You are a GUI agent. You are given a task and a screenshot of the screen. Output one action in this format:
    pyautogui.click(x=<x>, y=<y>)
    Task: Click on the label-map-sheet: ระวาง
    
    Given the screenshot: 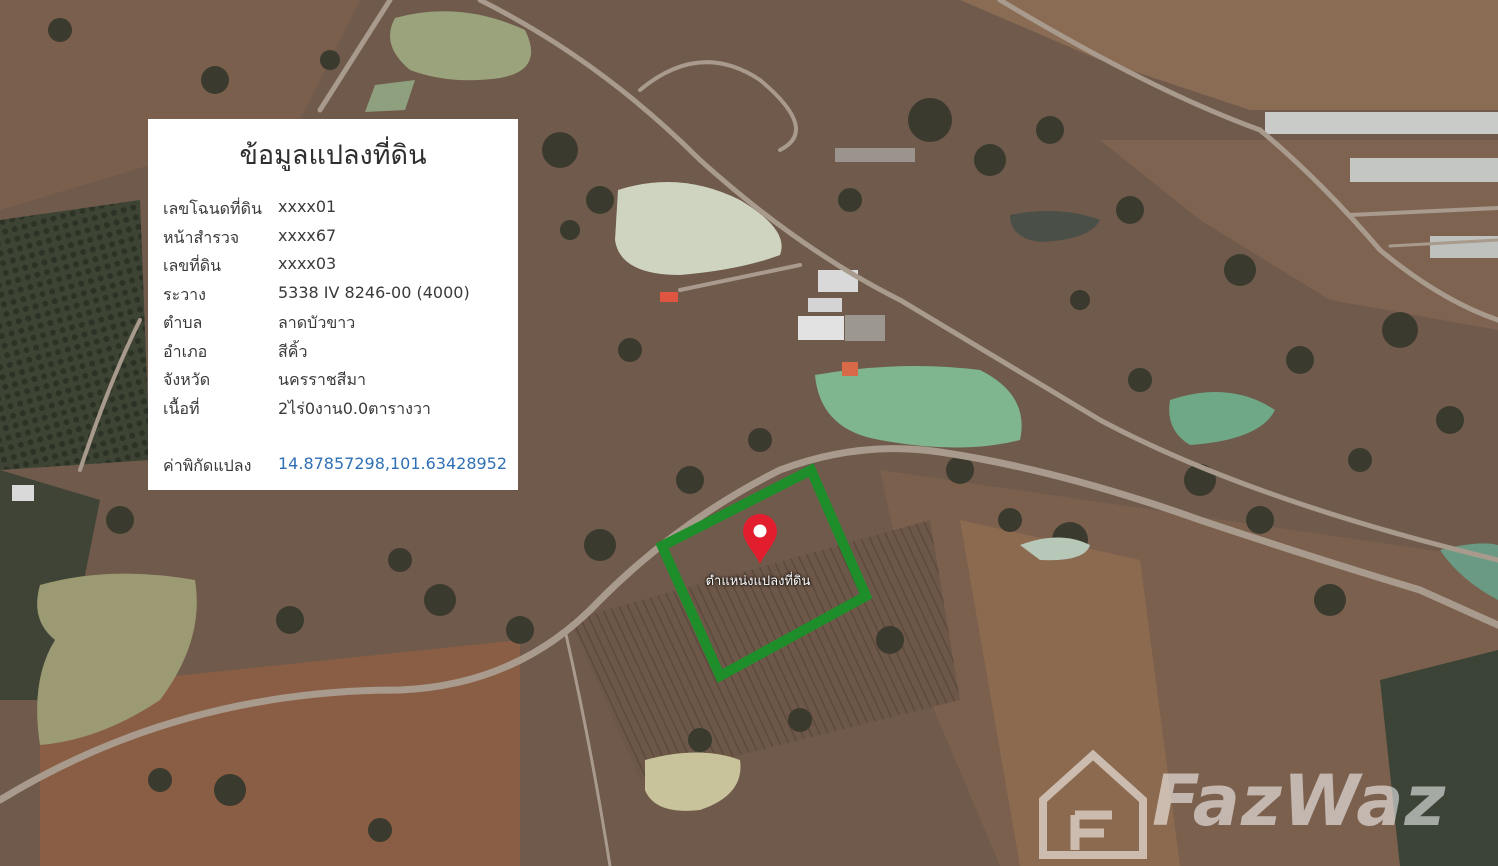 What is the action you would take?
    pyautogui.click(x=184, y=294)
    